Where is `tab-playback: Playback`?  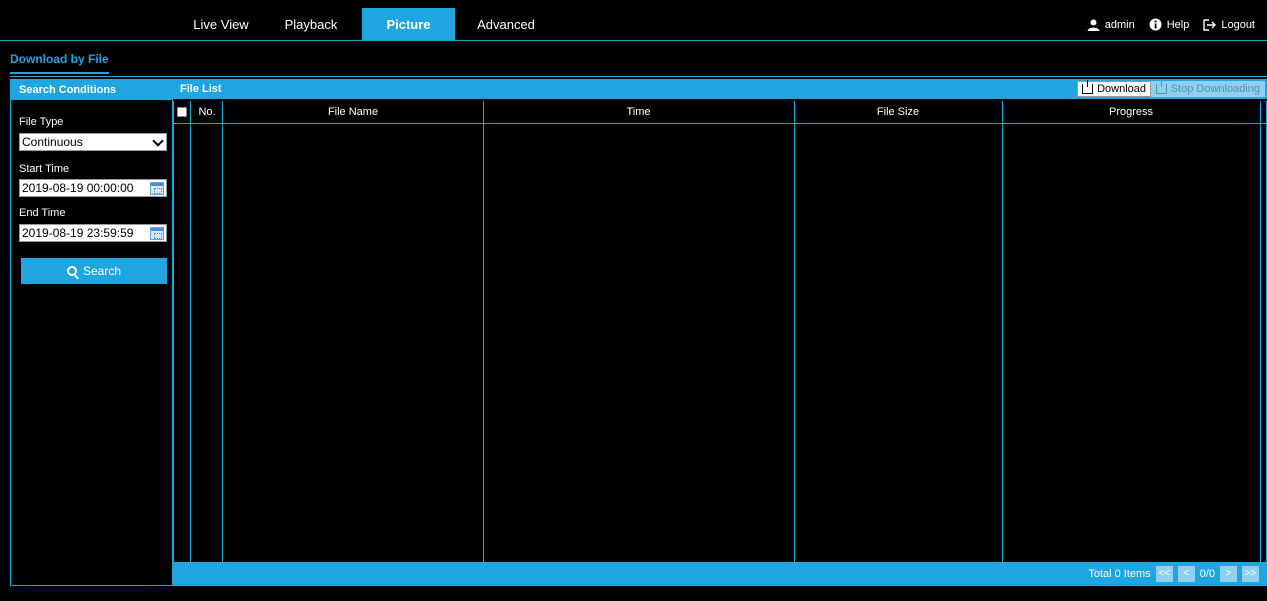
tab-playback: Playback is located at coordinates (311, 24).